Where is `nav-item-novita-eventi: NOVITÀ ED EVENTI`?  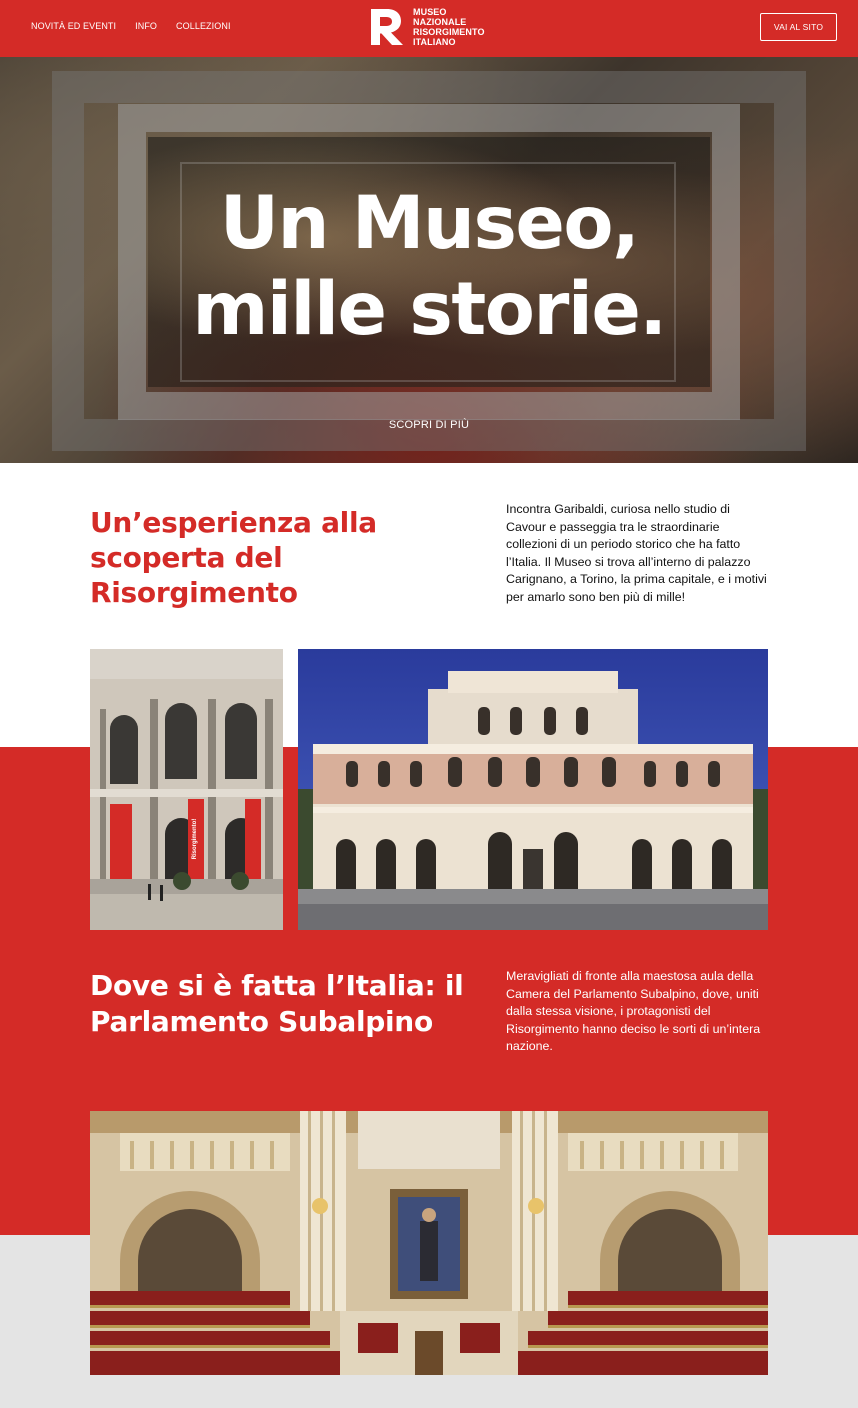 nav-item-novita-eventi: NOVITÀ ED EVENTI is located at coordinates (73, 26).